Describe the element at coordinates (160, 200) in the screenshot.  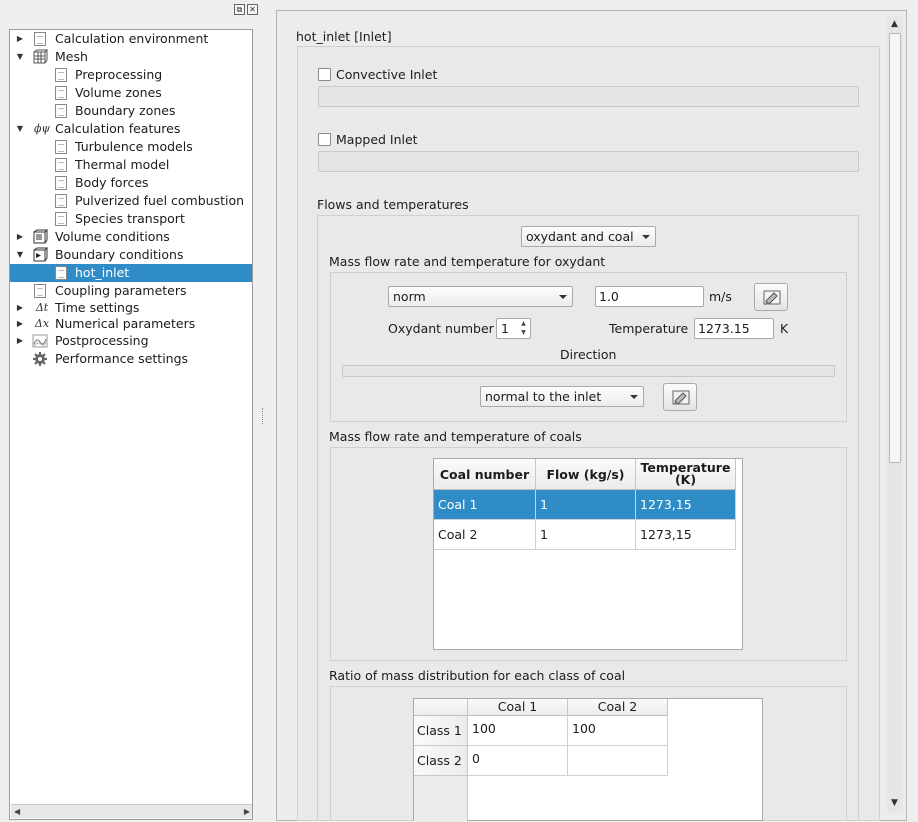
I see `tree-item-label: Pulverized fuel combustion` at that location.